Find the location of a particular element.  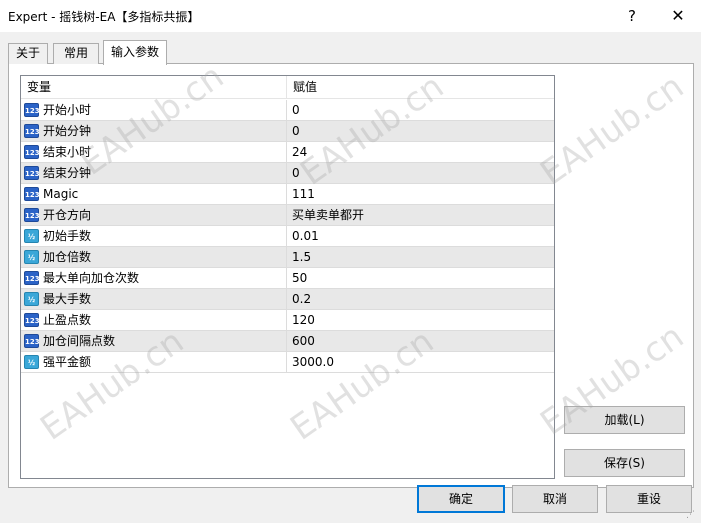

variable-name: 开仓方向 is located at coordinates (67, 215).